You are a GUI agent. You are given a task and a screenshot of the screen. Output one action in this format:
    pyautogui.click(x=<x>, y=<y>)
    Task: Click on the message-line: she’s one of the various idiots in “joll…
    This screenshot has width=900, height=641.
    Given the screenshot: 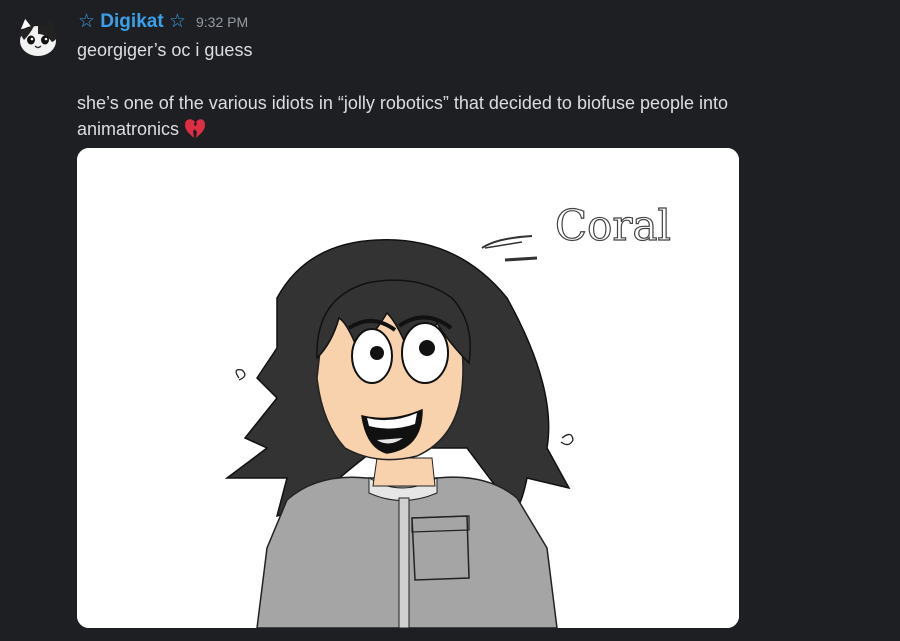 What is the action you would take?
    pyautogui.click(x=403, y=103)
    